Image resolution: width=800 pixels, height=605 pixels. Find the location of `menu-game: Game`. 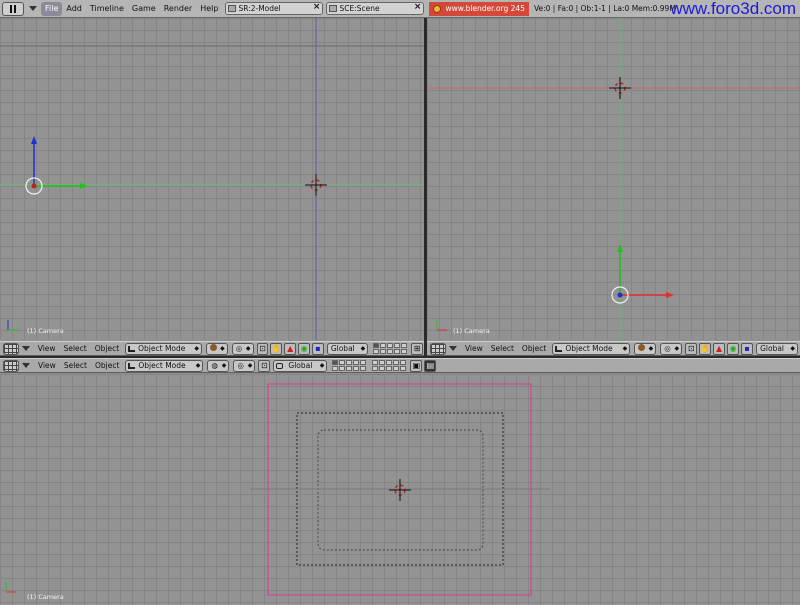

menu-game: Game is located at coordinates (144, 9).